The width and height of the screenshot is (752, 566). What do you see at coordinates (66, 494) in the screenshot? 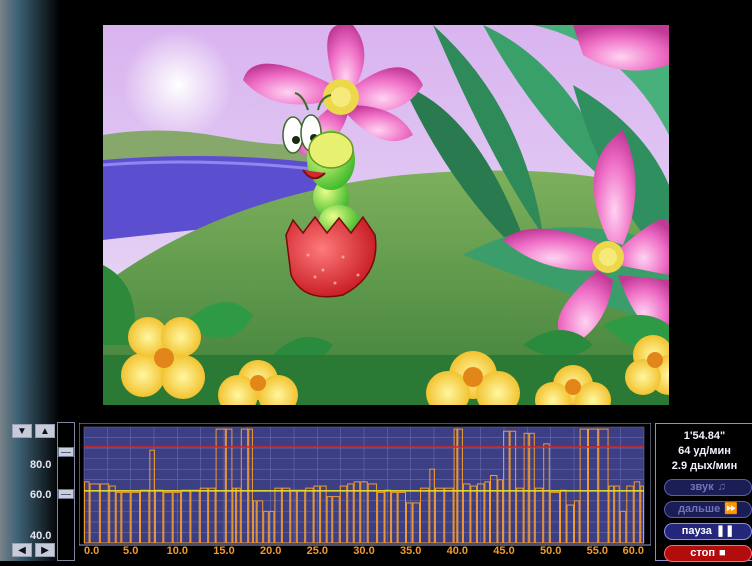
I see `lower-threshold-handle` at bounding box center [66, 494].